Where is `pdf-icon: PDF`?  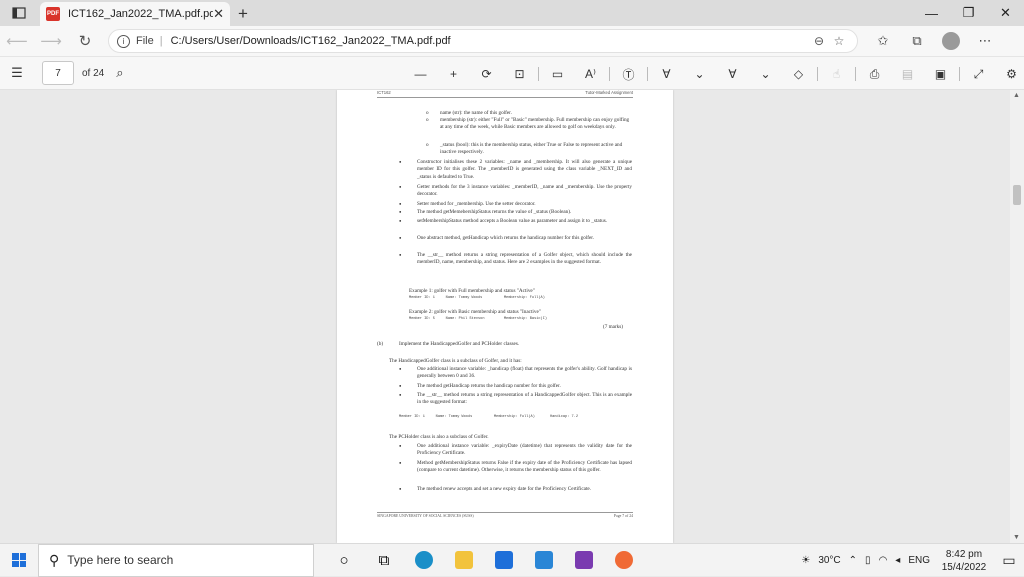
pdf-icon: PDF is located at coordinates (53, 14).